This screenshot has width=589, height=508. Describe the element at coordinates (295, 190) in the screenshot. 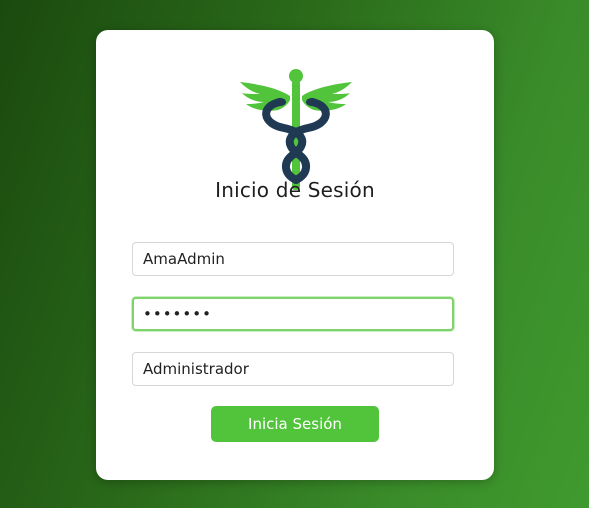

I see `page-title: Inicio de Sesión` at that location.